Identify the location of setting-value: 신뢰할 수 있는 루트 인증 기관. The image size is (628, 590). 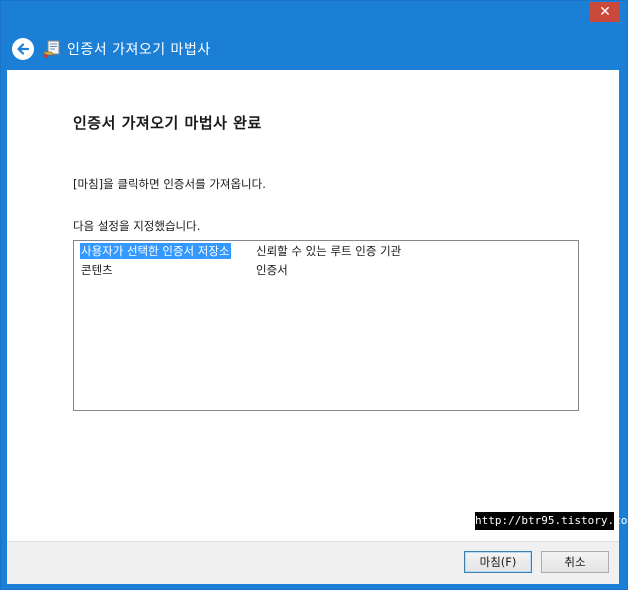
(329, 251).